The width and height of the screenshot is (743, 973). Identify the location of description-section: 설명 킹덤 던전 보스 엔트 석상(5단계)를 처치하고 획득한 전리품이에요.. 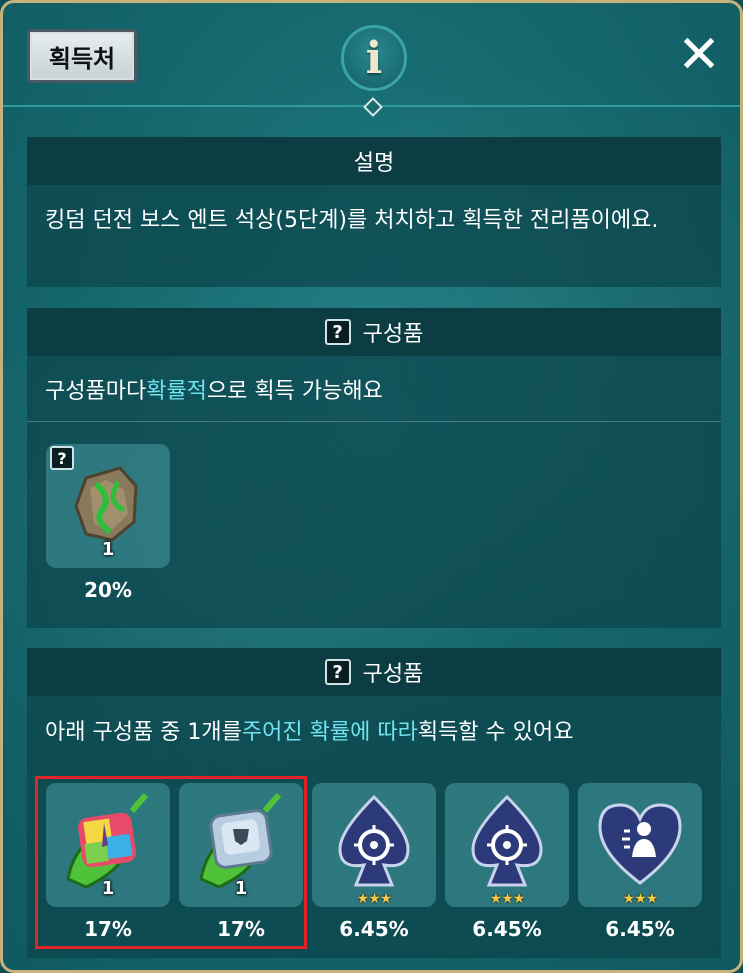
(374, 212).